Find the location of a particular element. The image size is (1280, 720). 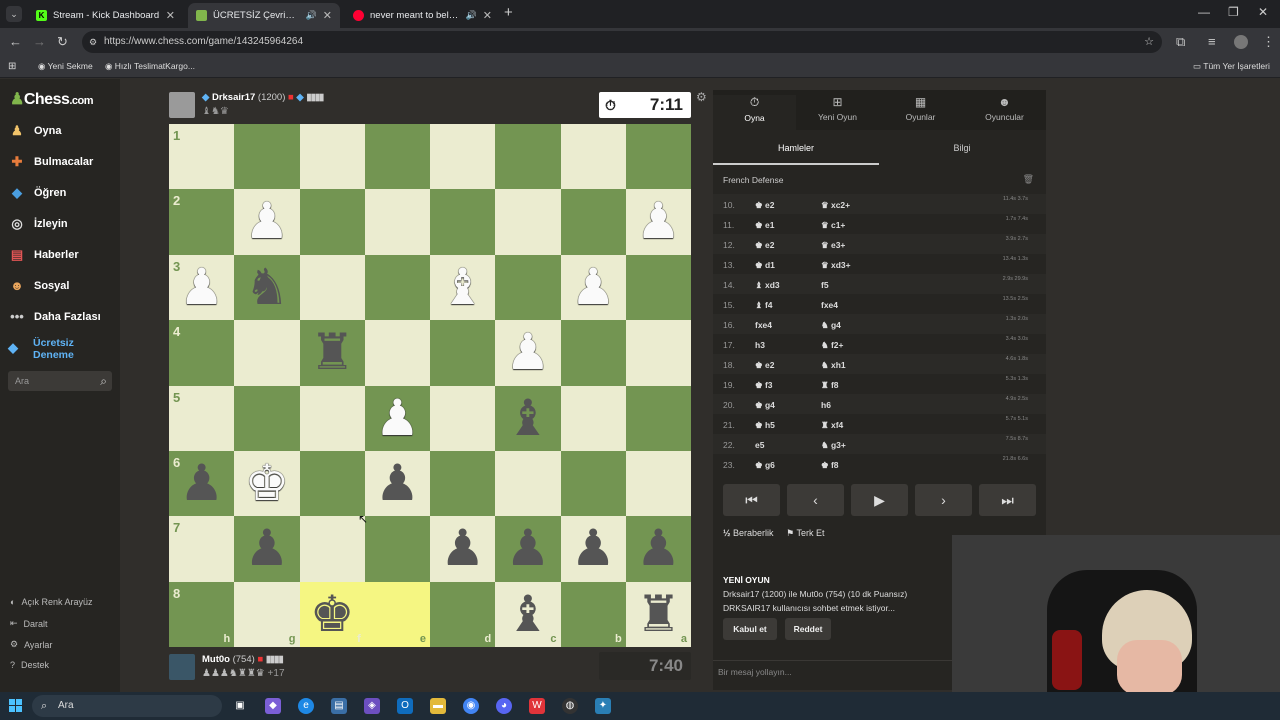

speaker-icon: 🔊 is located at coordinates (311, 15).